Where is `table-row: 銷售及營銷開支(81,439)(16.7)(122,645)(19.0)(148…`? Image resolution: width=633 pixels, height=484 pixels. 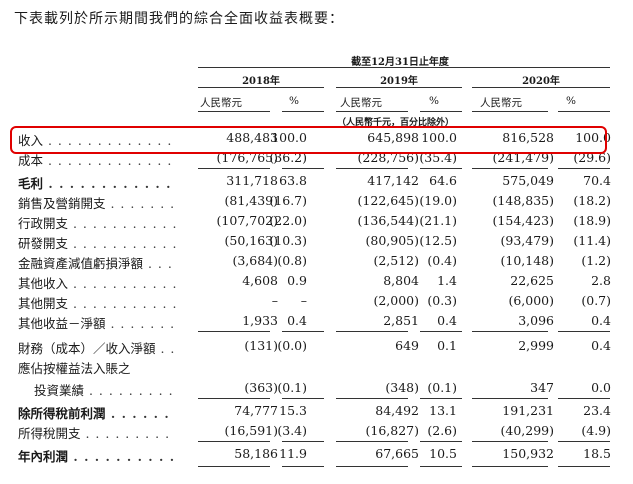 table-row: 銷售及營銷開支(81,439)(16.7)(122,645)(19.0)(148… is located at coordinates (316, 203).